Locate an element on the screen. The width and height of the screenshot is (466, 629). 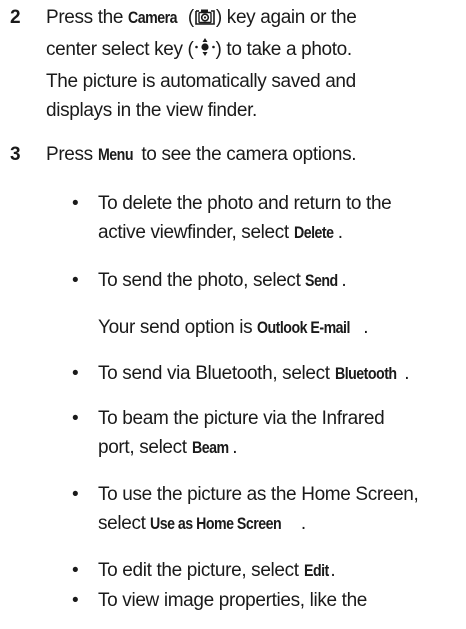
bullet-line: active viewfinder, select Delete. is located at coordinates (280, 233).